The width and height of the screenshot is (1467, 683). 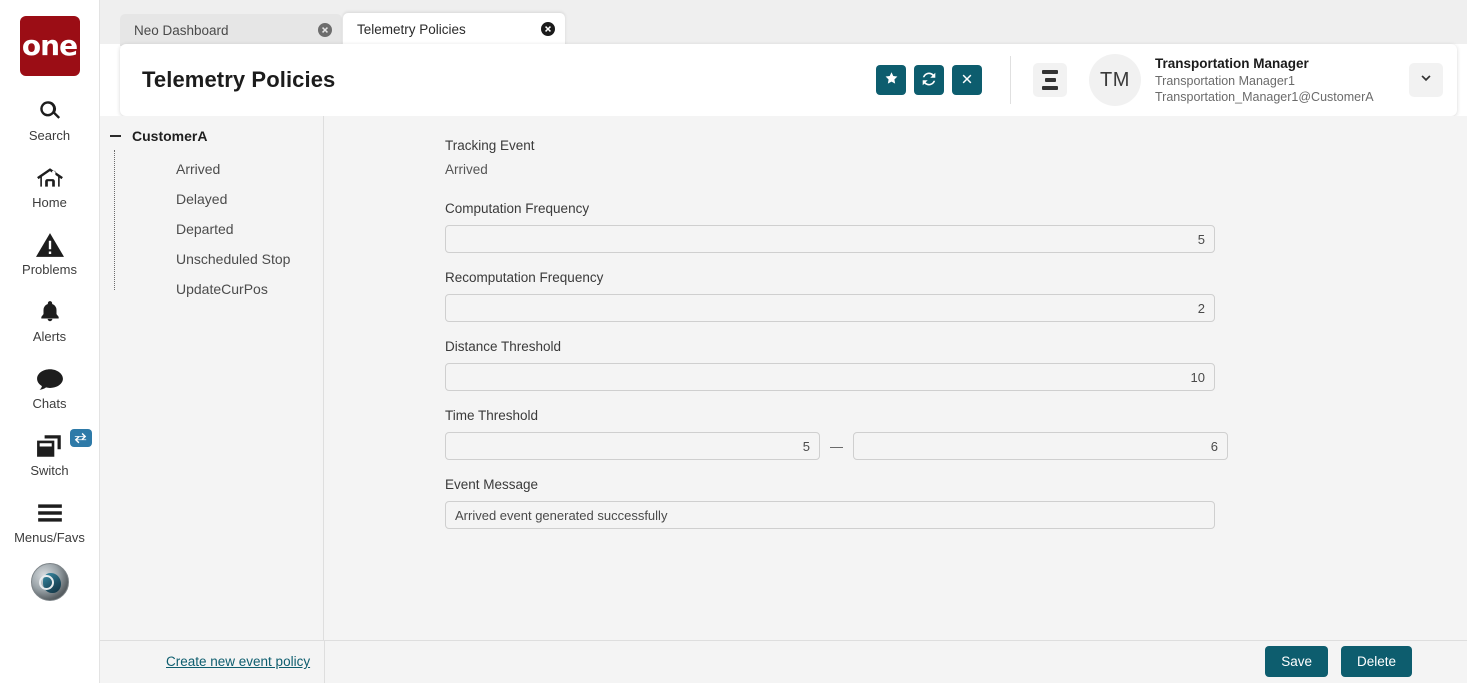 I want to click on list-menu-icon, so click(x=1050, y=80).